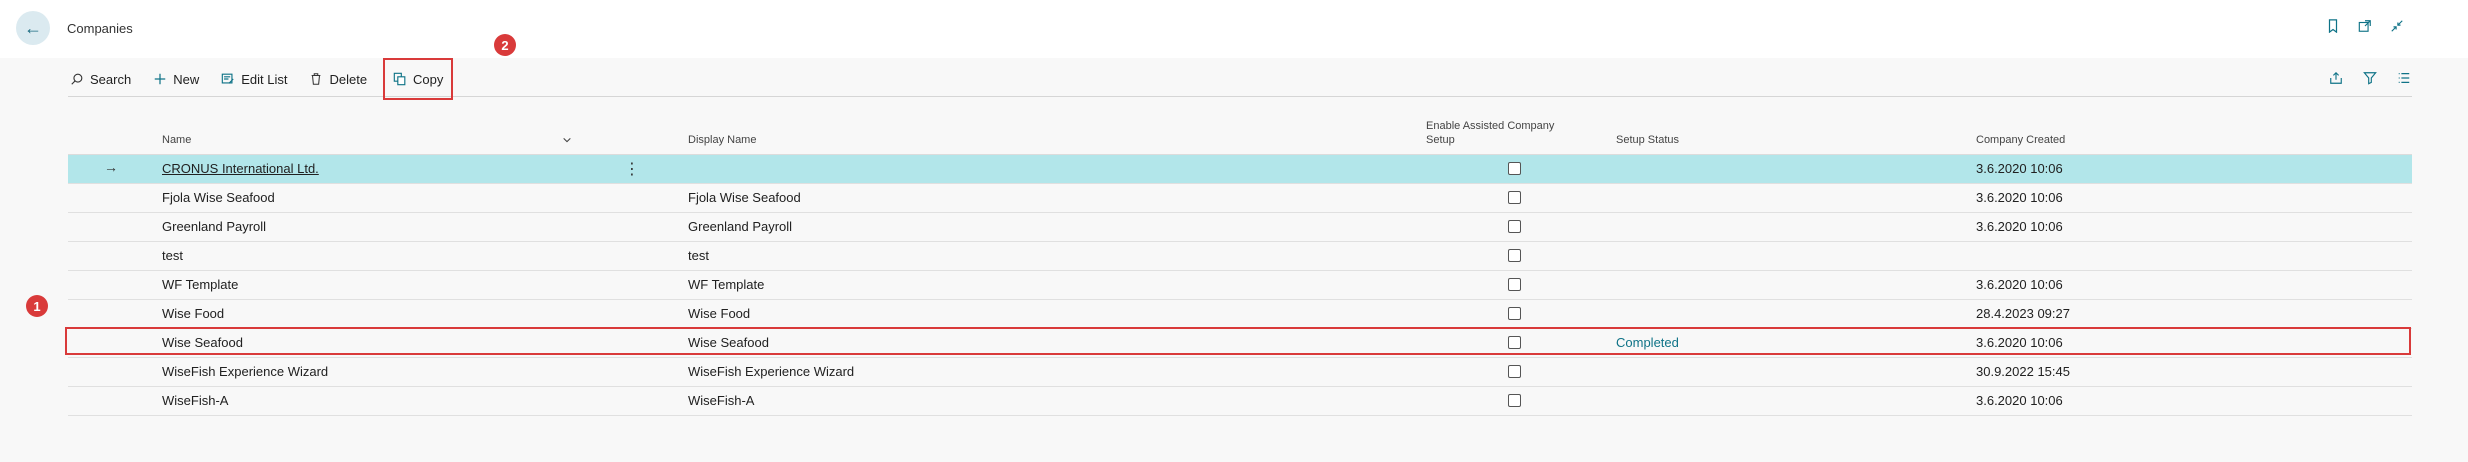 Image resolution: width=2468 pixels, height=462 pixels. What do you see at coordinates (264, 79) in the screenshot?
I see `edit-list-label: Edit List` at bounding box center [264, 79].